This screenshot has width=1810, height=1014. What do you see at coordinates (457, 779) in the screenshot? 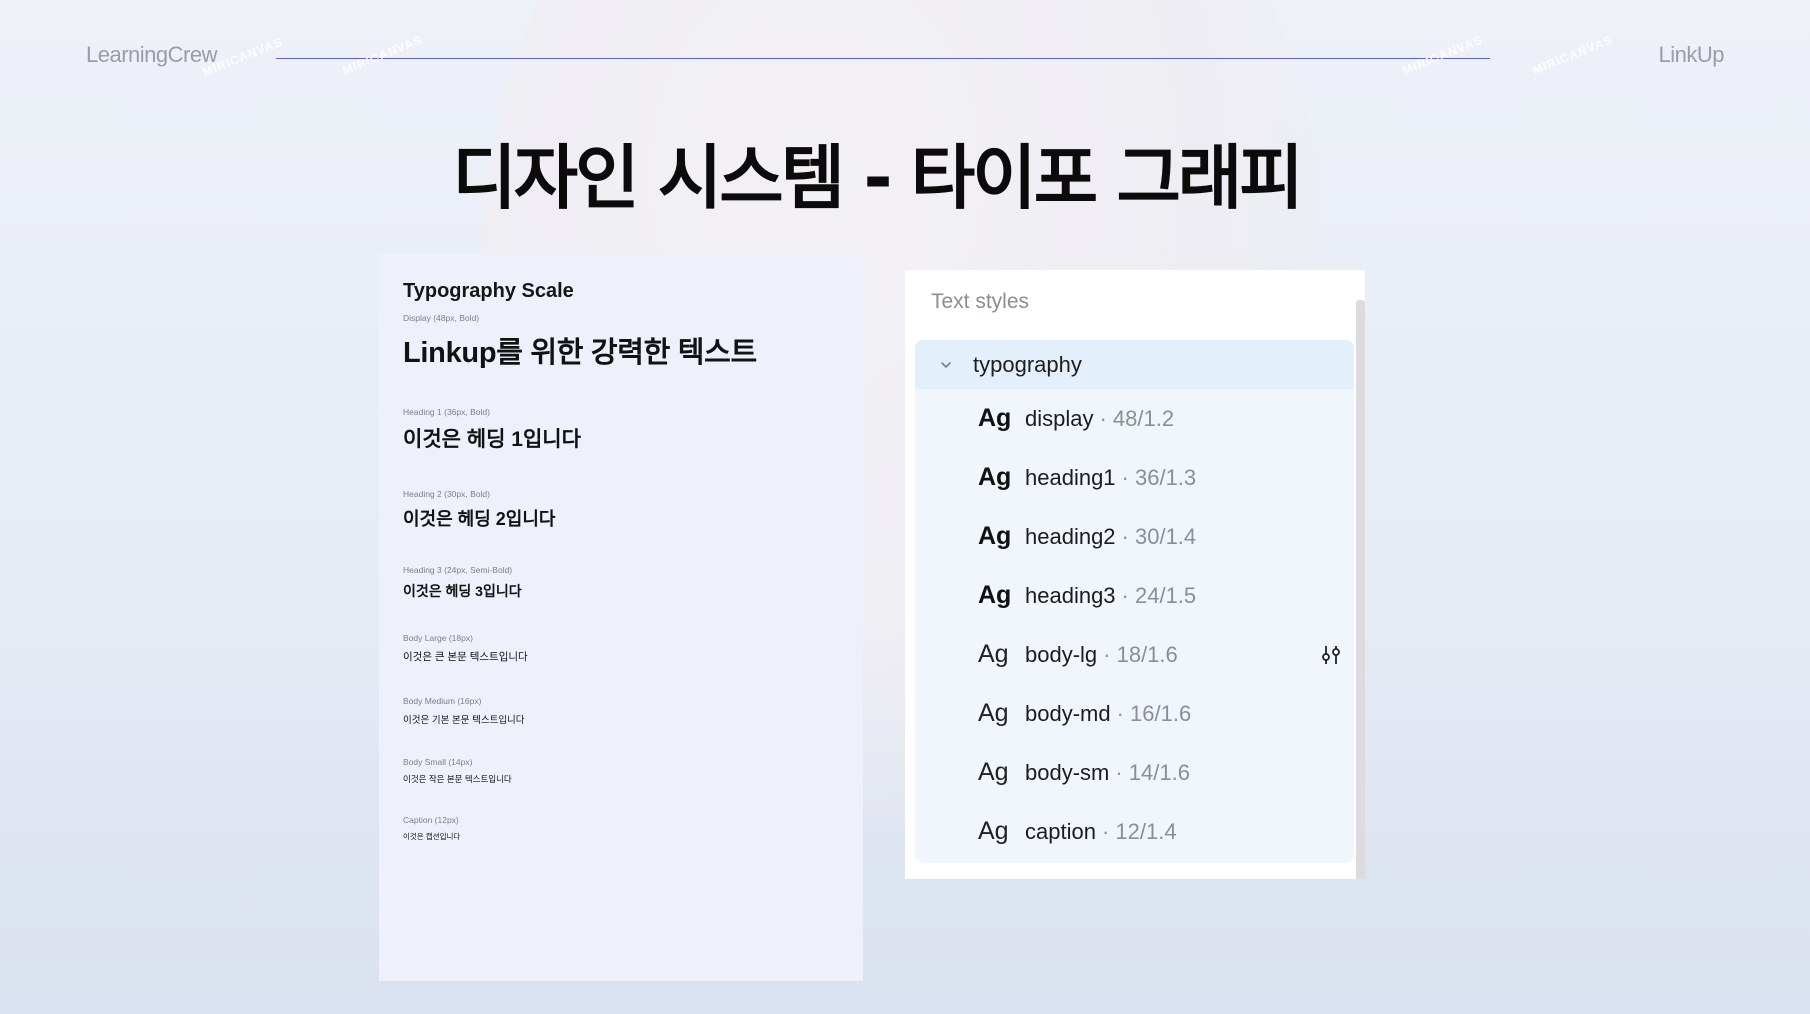
I see `scale-sample-body-small: 이것은 작은 본문 텍스트입니다` at bounding box center [457, 779].